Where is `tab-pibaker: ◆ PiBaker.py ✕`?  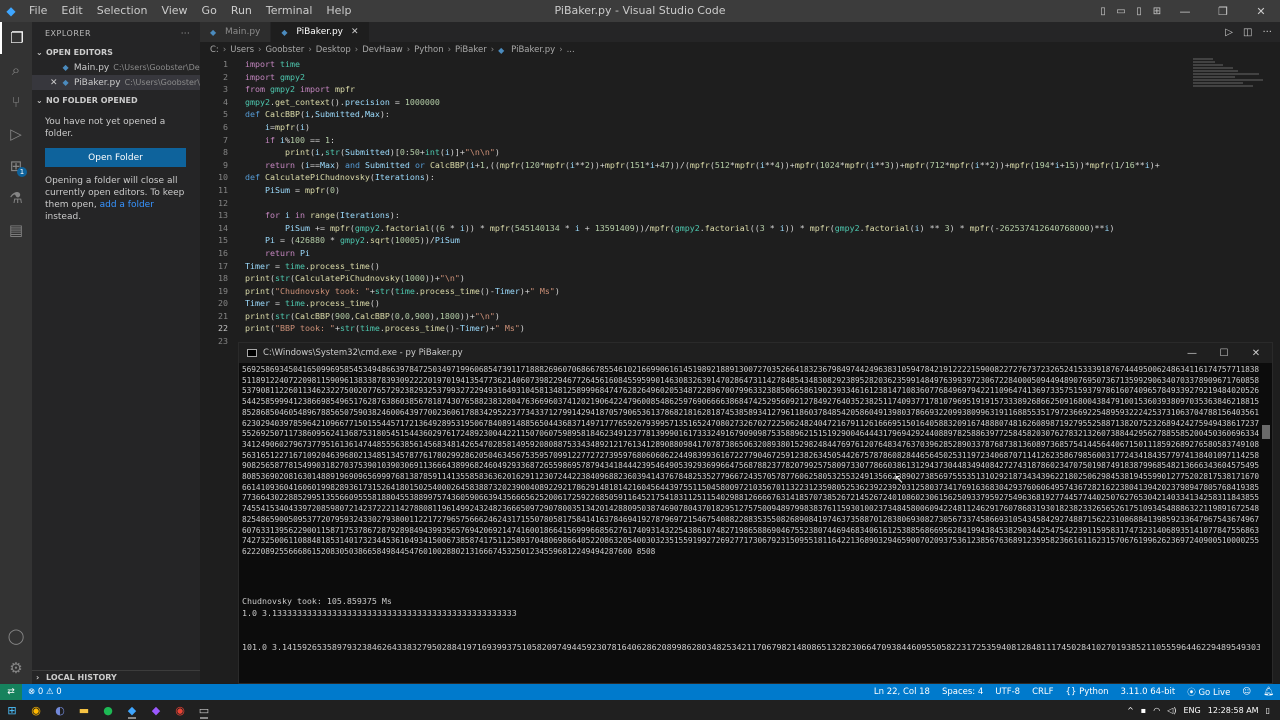
tab-pibaker: ◆ PiBaker.py ✕ is located at coordinates (320, 32).